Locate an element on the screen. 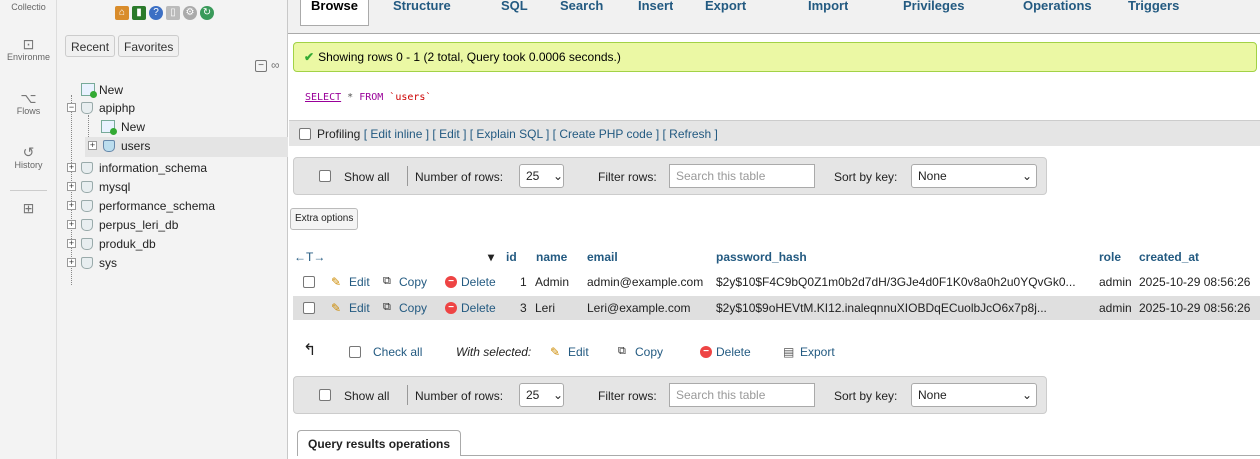 Image resolution: width=1260 pixels, height=459 pixels. tree-item-performance-schema: + performance_schema is located at coordinates (172, 207).